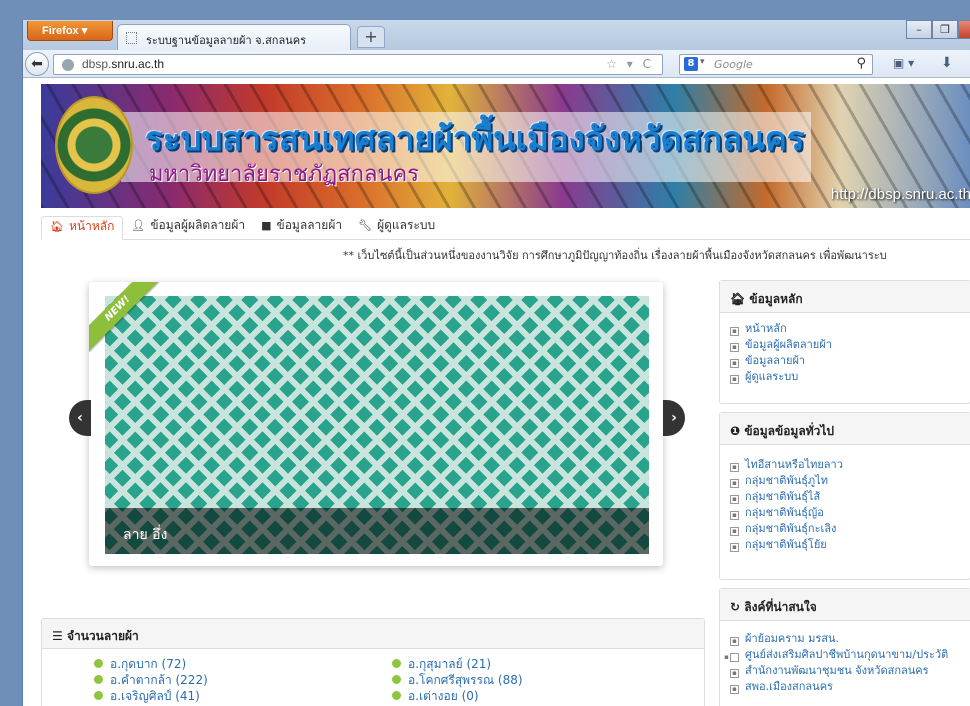 This screenshot has height=706, width=970. Describe the element at coordinates (358, 64) in the screenshot. I see `url-bar: dbsp.snru.ac.th ☆ ▾ C` at that location.